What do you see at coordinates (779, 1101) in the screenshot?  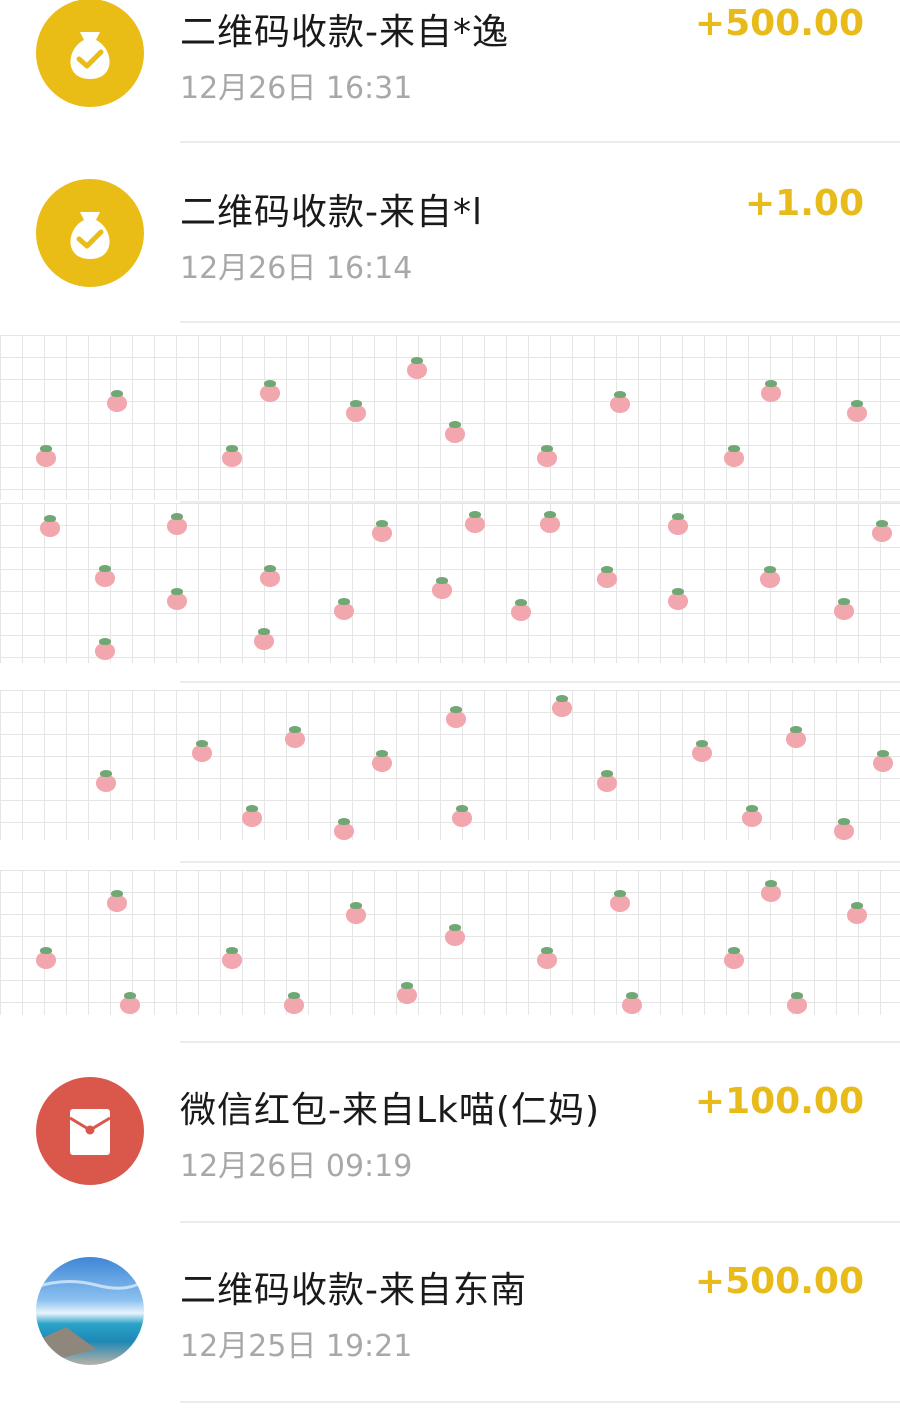 I see `transaction-amount: +100.00` at bounding box center [779, 1101].